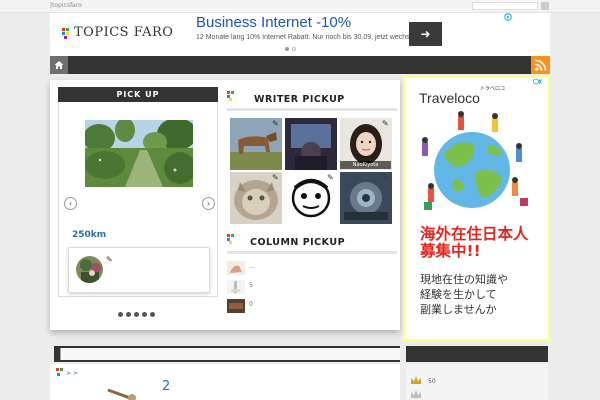 The width and height of the screenshot is (600, 400). Describe the element at coordinates (505, 6) in the screenshot. I see `search-input` at that location.